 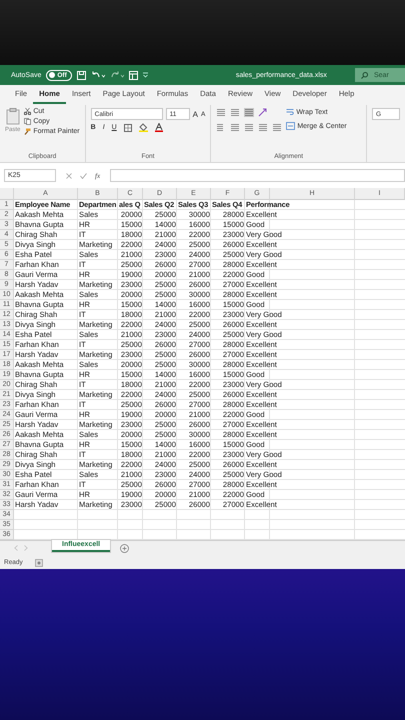 What do you see at coordinates (125, 548) in the screenshot?
I see `add-sheet-icon` at bounding box center [125, 548].